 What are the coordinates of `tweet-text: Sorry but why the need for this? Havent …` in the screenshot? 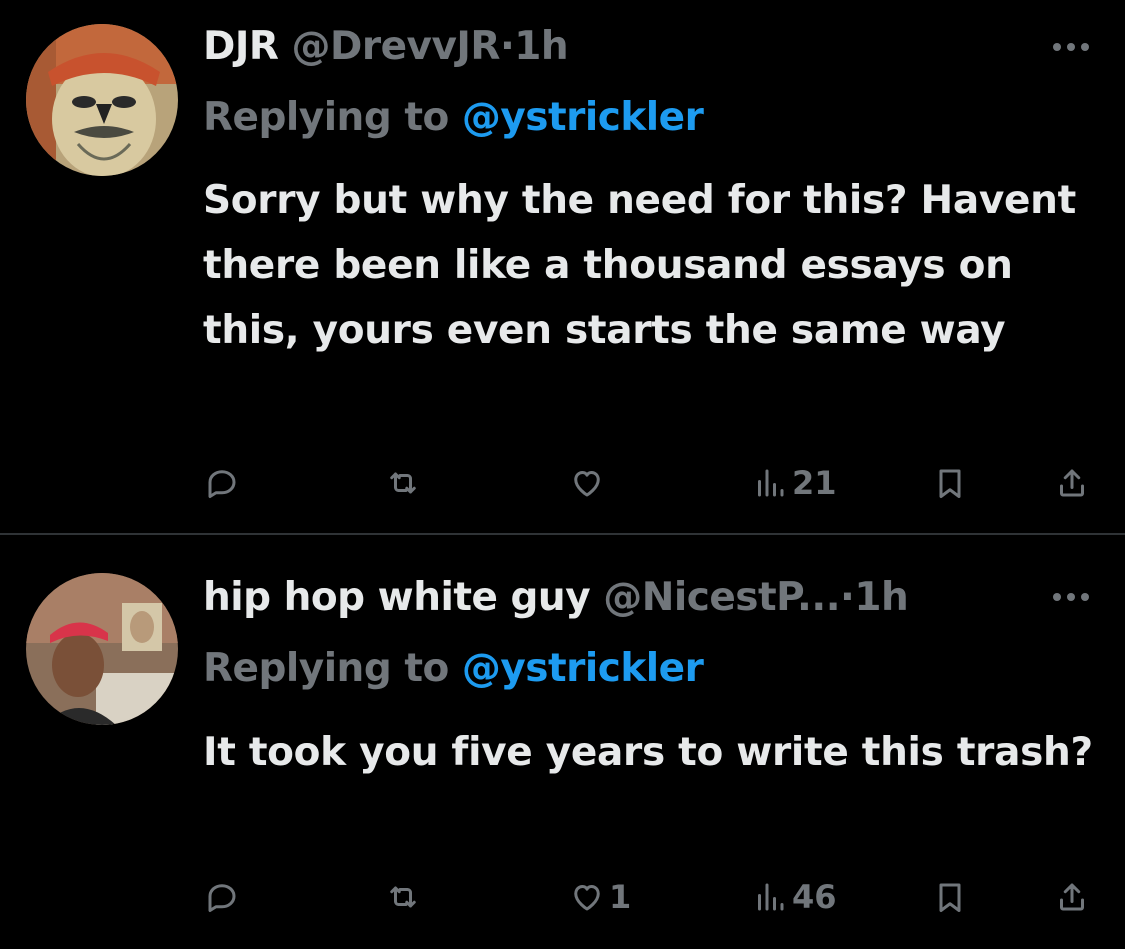 It's located at (639, 265).